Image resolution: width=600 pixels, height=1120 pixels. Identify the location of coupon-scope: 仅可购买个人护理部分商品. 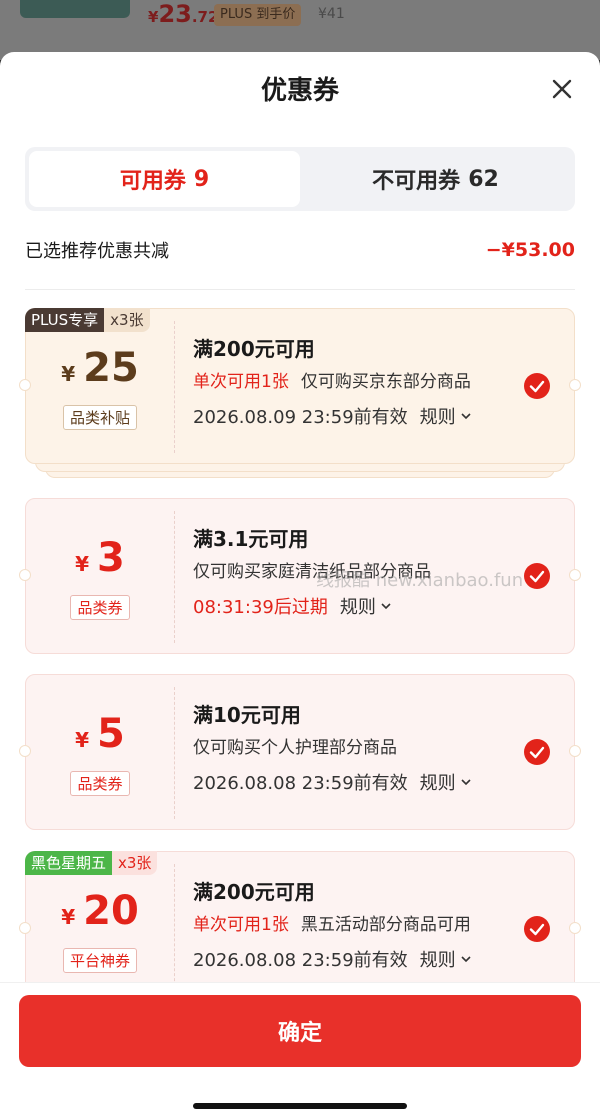
(295, 748).